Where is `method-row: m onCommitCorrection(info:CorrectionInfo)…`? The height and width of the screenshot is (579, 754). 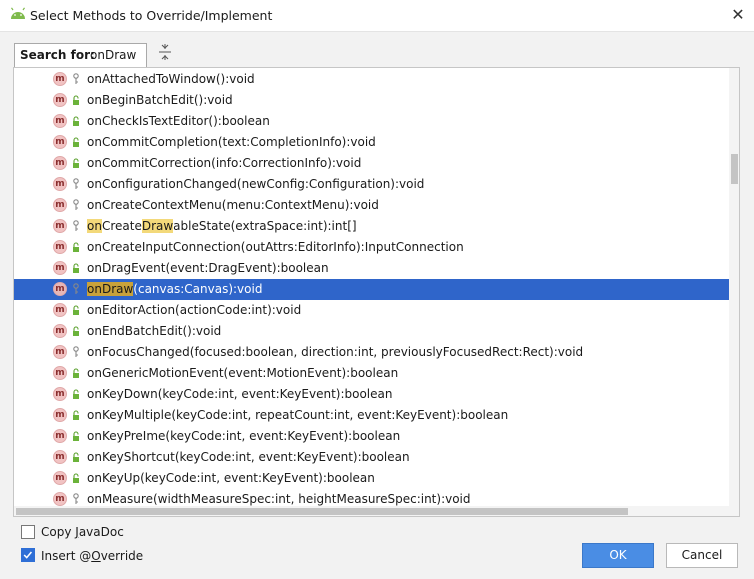 method-row: m onCommitCorrection(info:CorrectionInfo)… is located at coordinates (371, 163).